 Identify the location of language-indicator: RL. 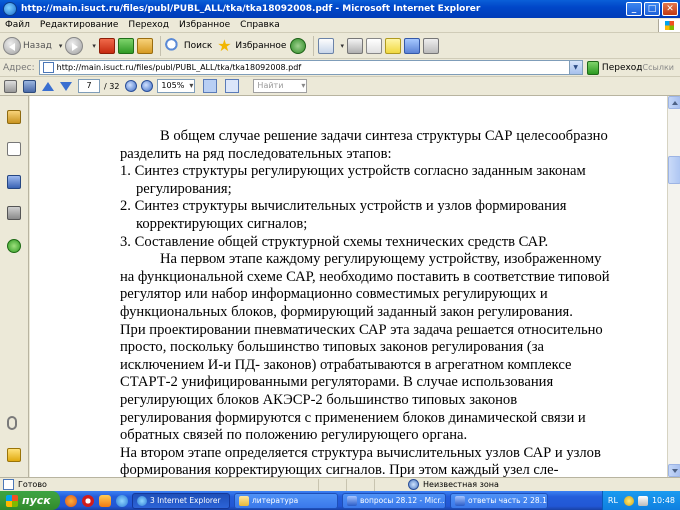
(613, 500).